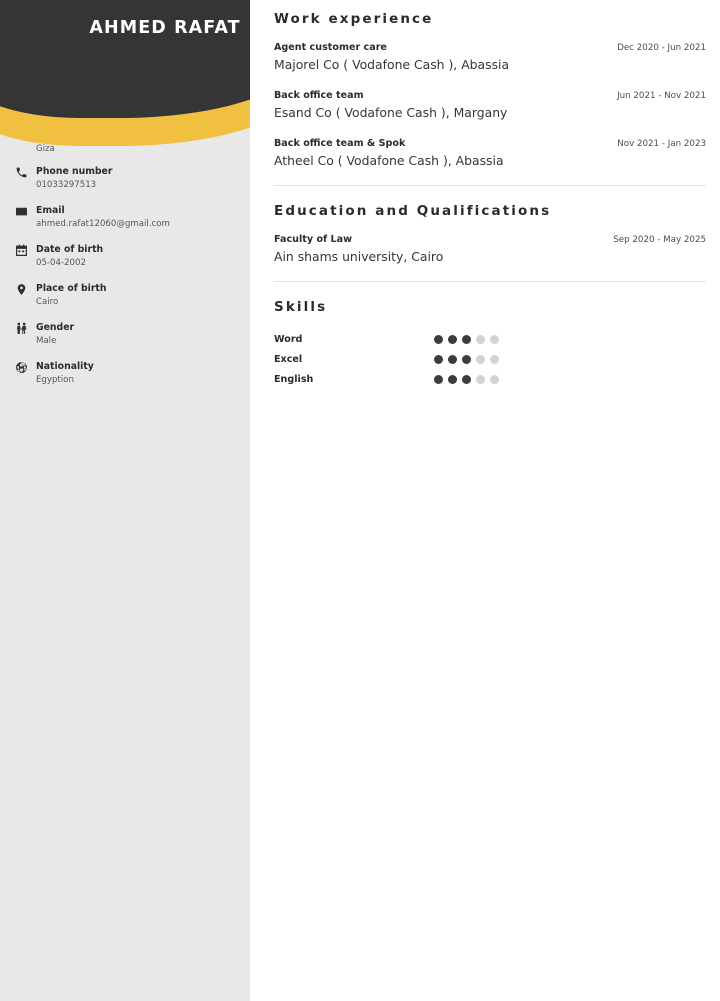 Image resolution: width=720 pixels, height=1001 pixels. What do you see at coordinates (55, 379) in the screenshot?
I see `info-value: Egyption` at bounding box center [55, 379].